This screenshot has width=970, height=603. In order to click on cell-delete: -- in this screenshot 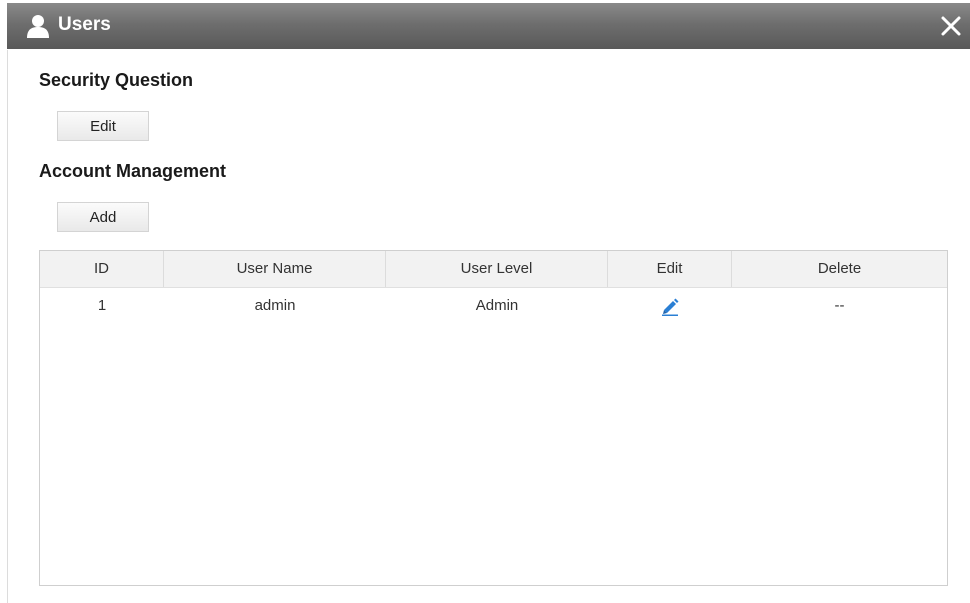, I will do `click(839, 305)`.